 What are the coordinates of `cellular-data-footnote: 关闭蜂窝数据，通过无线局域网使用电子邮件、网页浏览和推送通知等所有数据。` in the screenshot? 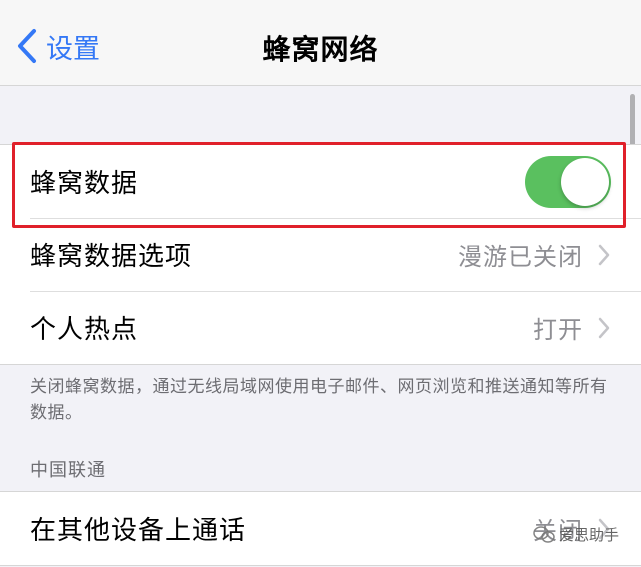 It's located at (319, 400).